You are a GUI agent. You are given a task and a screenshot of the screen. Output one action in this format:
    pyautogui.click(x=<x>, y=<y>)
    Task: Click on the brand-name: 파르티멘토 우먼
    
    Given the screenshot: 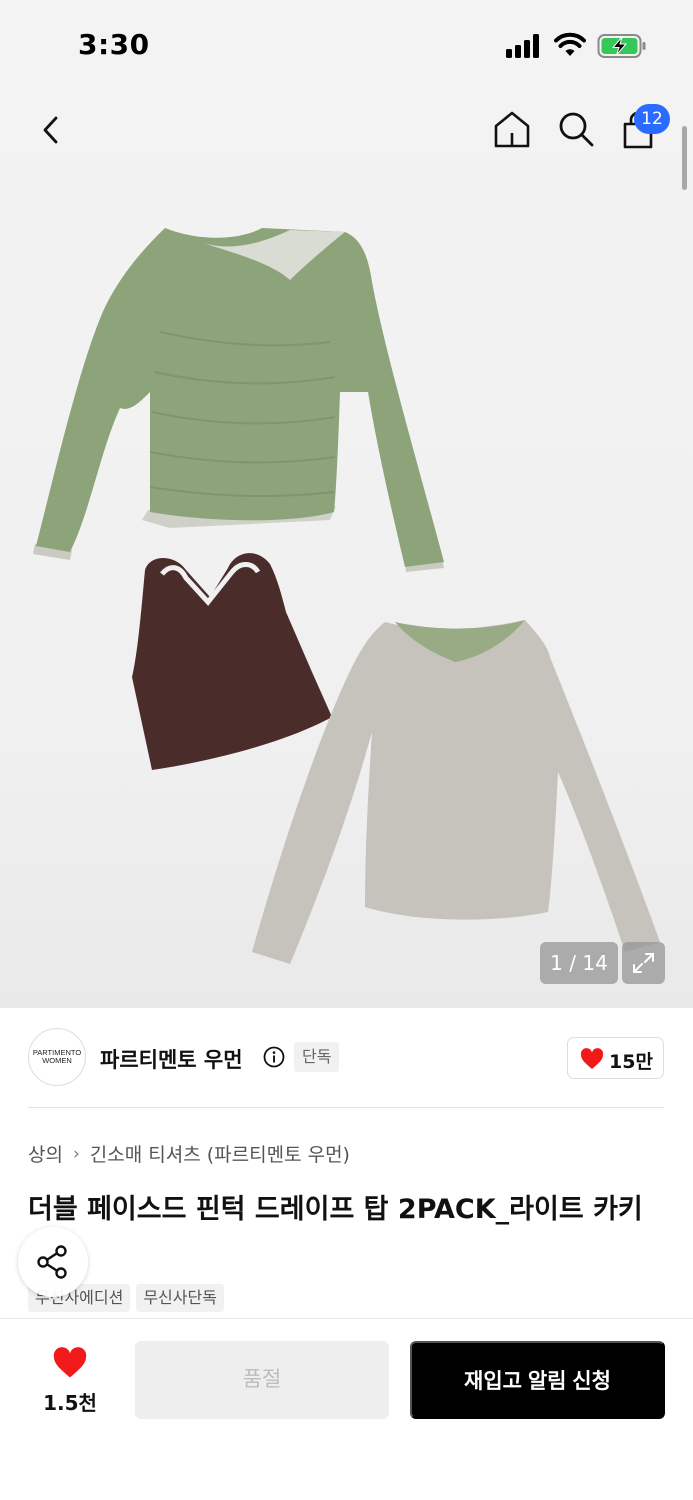 What is the action you would take?
    pyautogui.click(x=171, y=1059)
    